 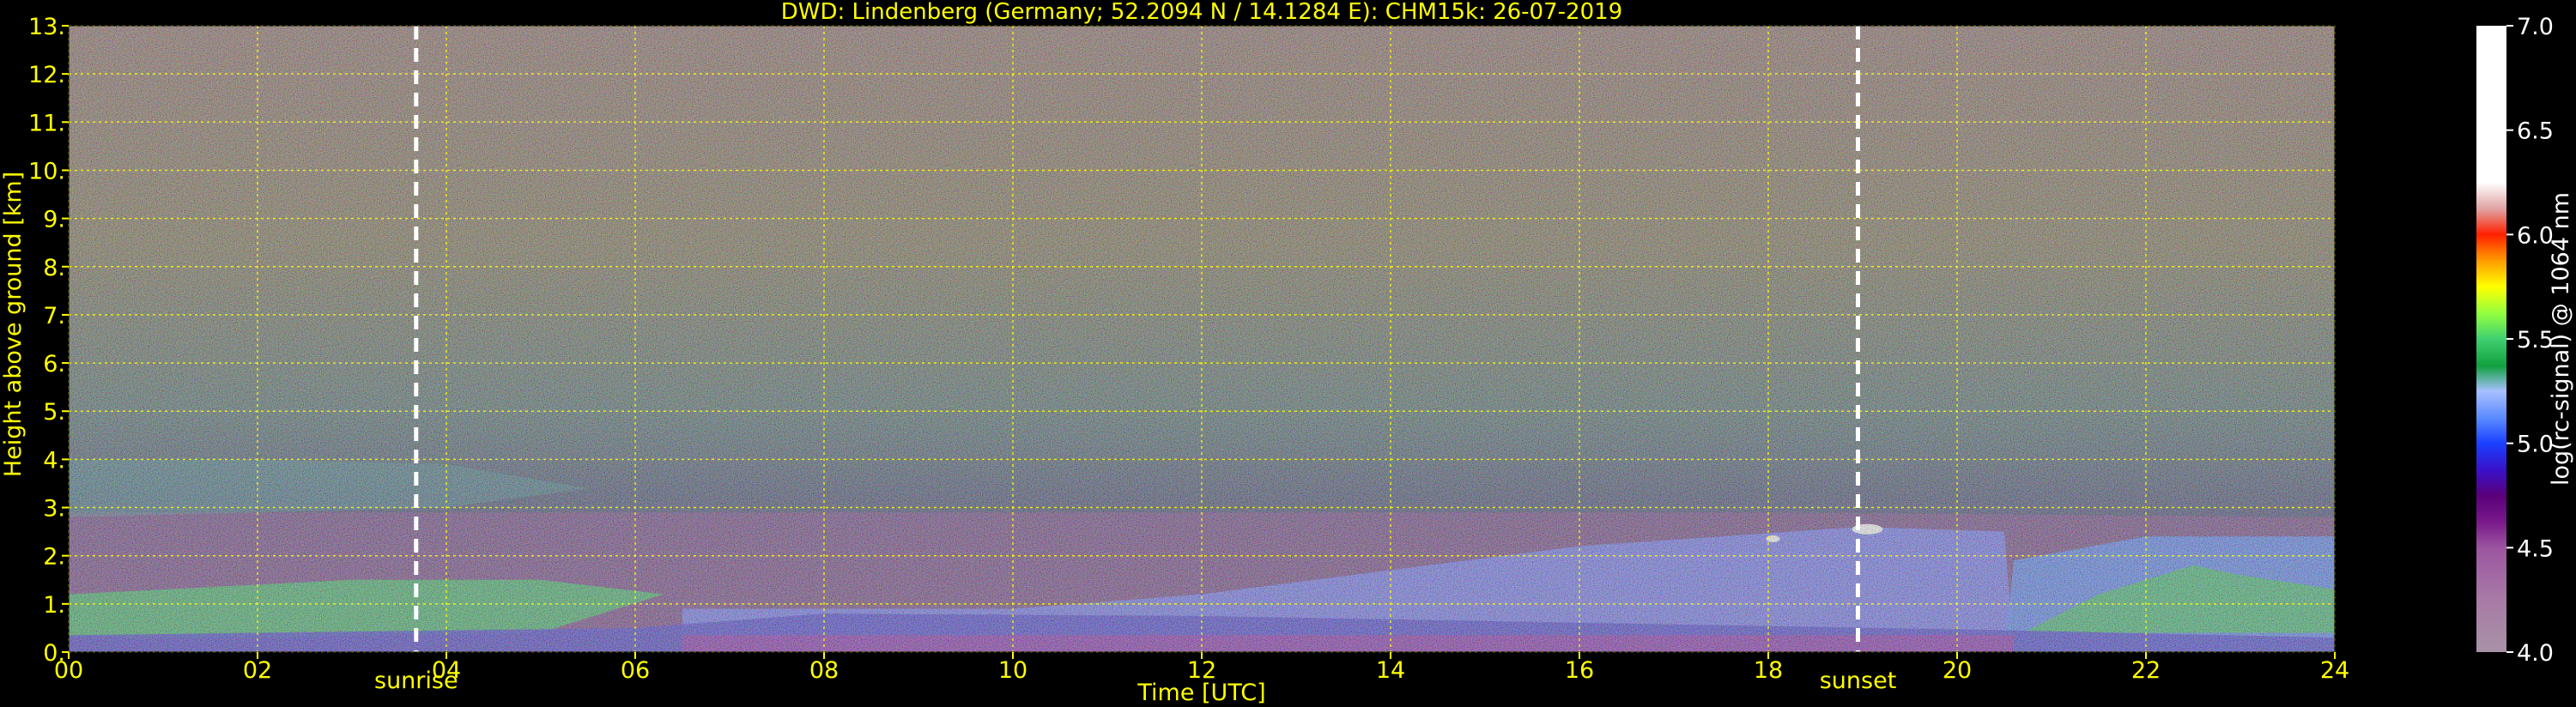 What do you see at coordinates (46, 27) in the screenshot?
I see `y-tick-label: 13.` at bounding box center [46, 27].